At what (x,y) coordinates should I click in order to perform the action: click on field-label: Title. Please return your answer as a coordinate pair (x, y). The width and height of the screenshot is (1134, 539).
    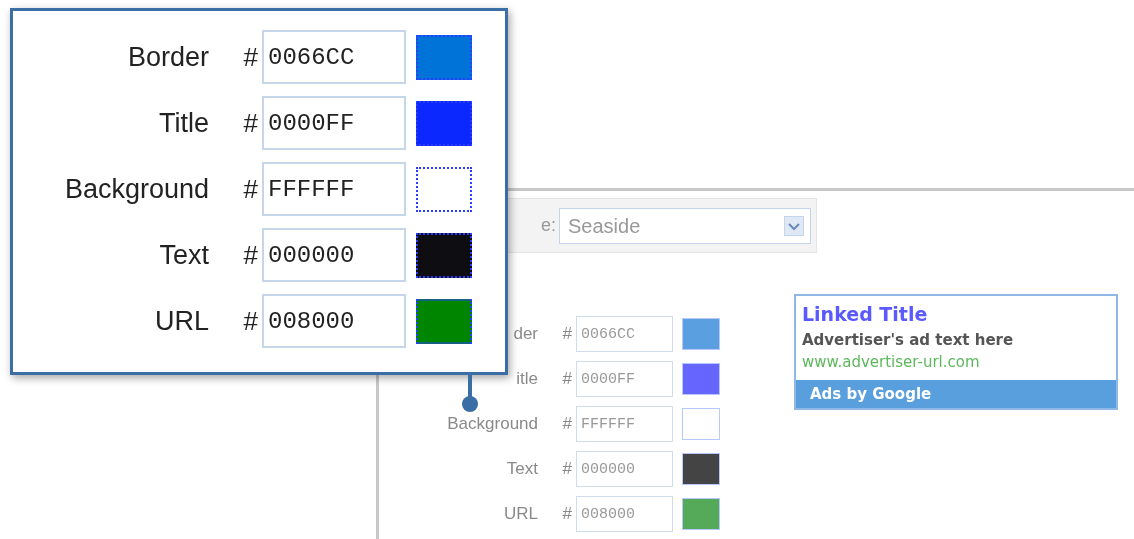
    Looking at the image, I should click on (183, 123).